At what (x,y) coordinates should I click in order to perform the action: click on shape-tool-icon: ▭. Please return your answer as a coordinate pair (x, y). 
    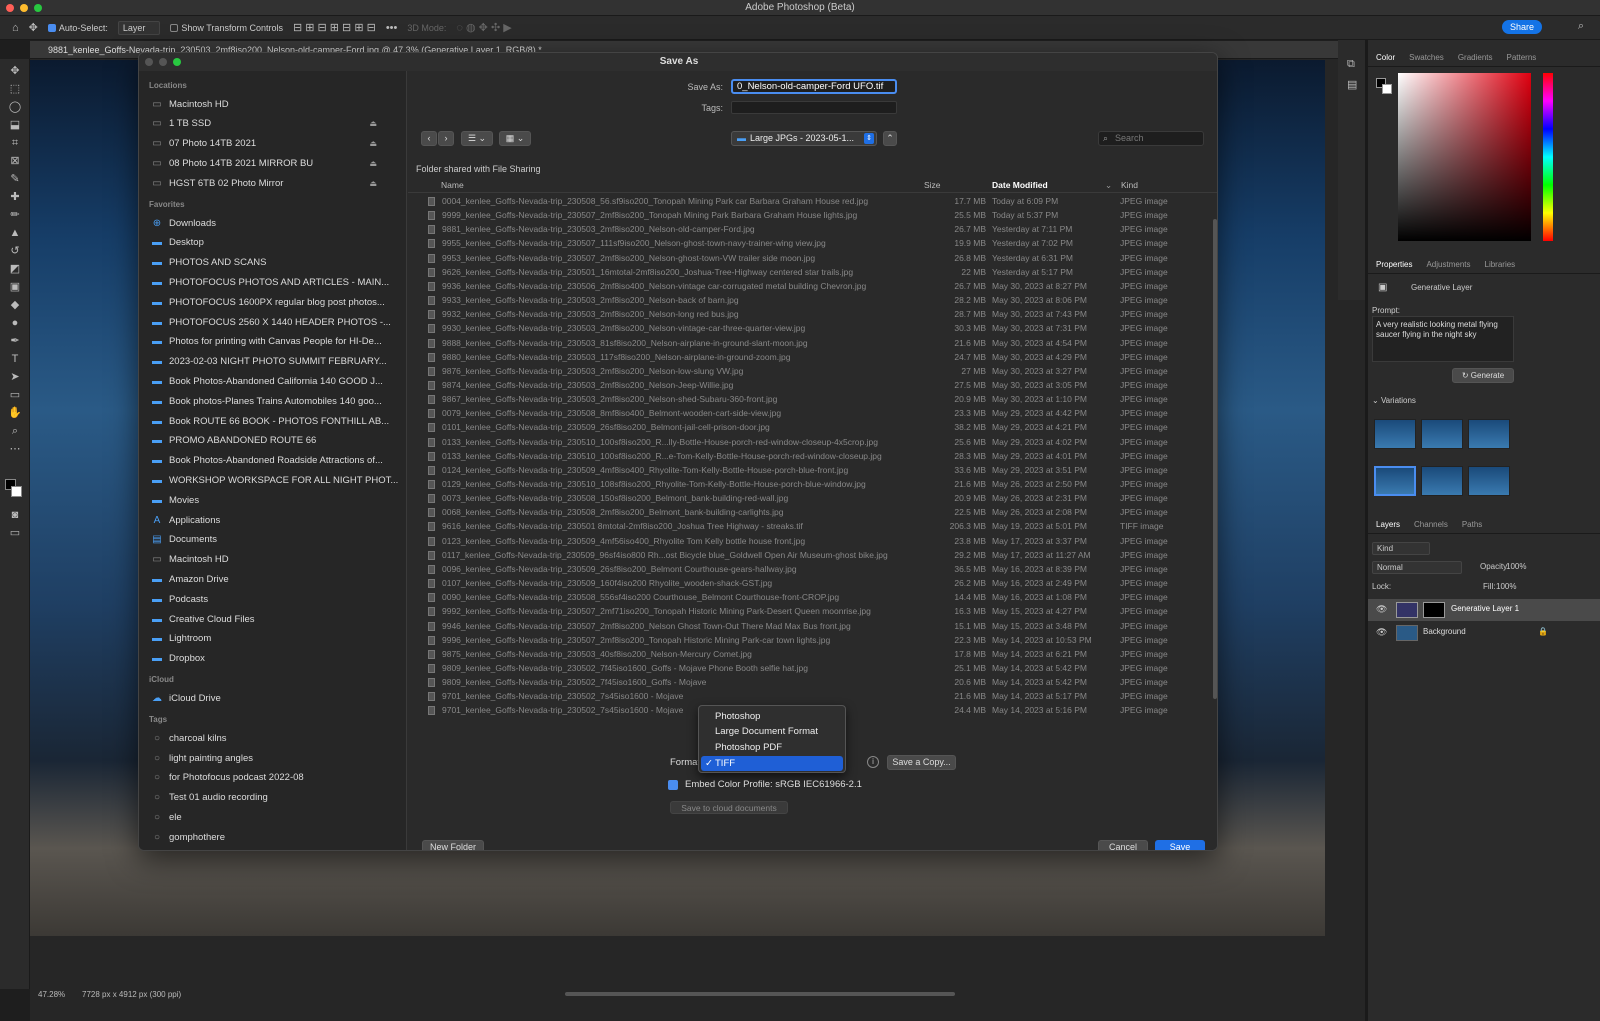
    Looking at the image, I should click on (15, 395).